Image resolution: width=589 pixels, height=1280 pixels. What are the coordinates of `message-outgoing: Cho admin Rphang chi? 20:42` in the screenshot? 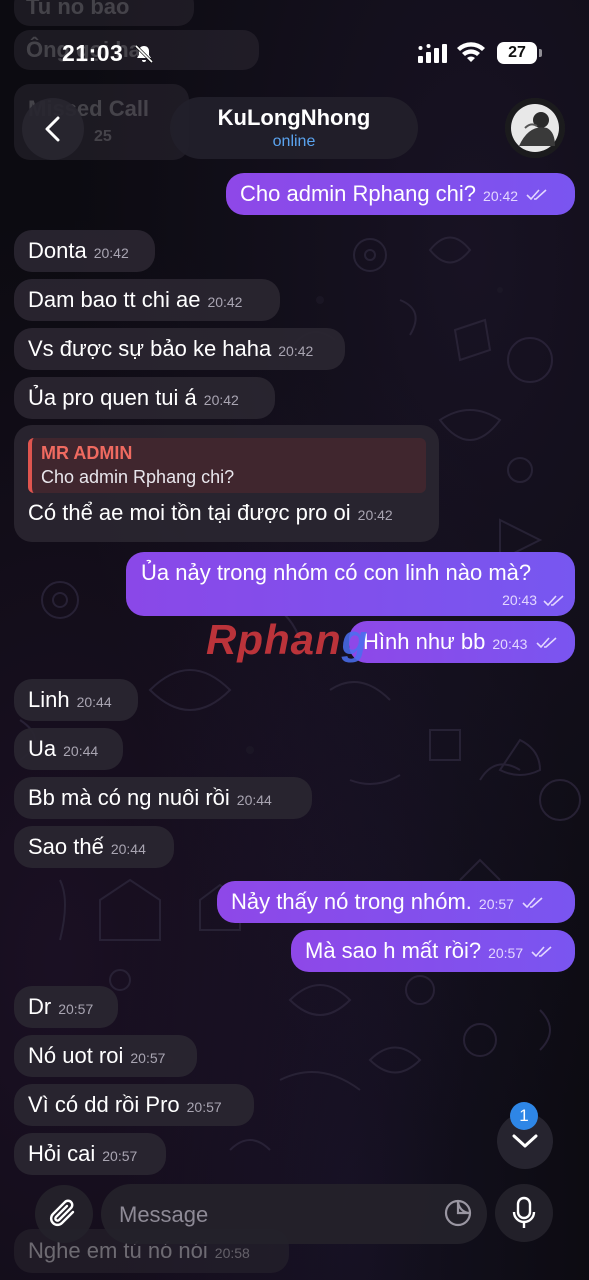 It's located at (400, 194).